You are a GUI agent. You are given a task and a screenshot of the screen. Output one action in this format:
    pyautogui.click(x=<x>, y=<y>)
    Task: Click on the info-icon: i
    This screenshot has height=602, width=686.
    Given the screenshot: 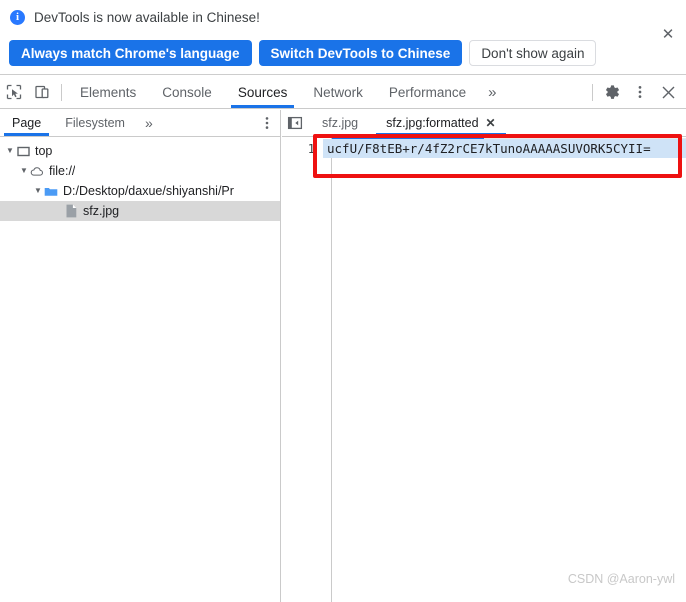 What is the action you would take?
    pyautogui.click(x=17, y=17)
    